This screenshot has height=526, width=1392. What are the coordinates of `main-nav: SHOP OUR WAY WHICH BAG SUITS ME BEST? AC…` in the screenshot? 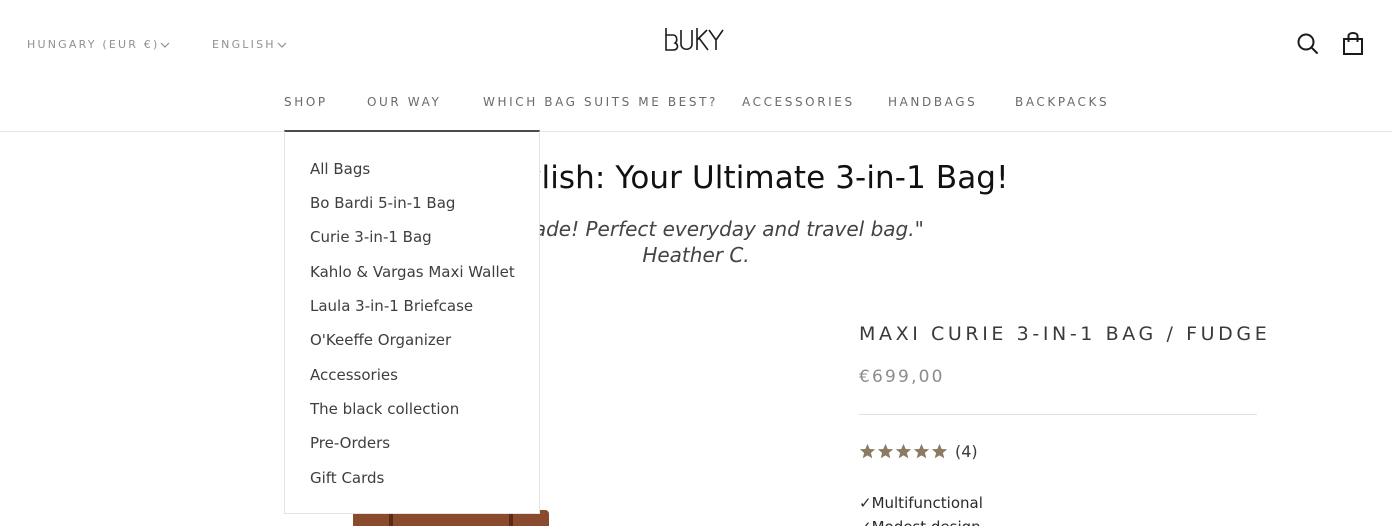 It's located at (696, 103).